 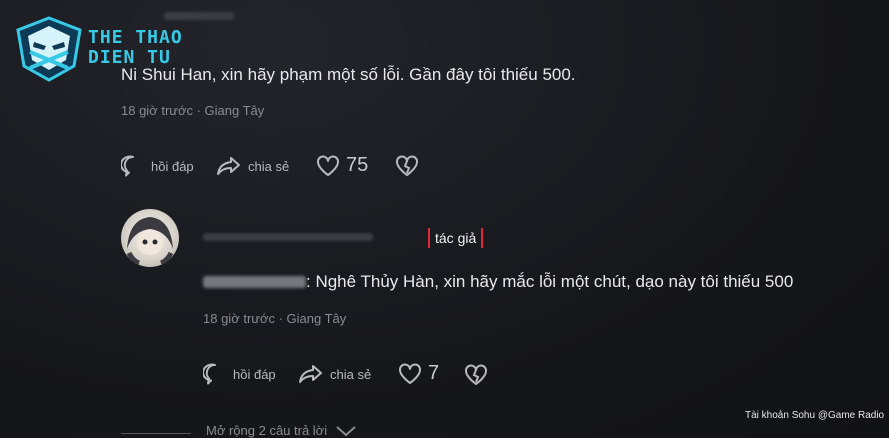 I want to click on divider, so click(x=156, y=433).